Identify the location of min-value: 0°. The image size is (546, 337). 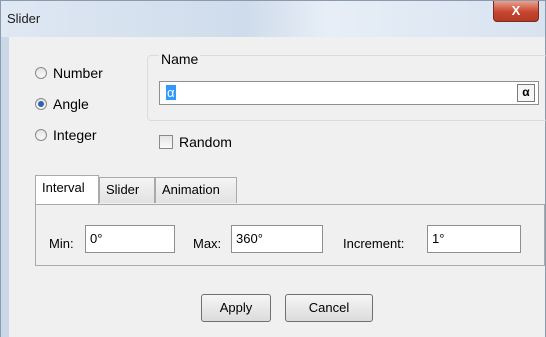
(96, 238).